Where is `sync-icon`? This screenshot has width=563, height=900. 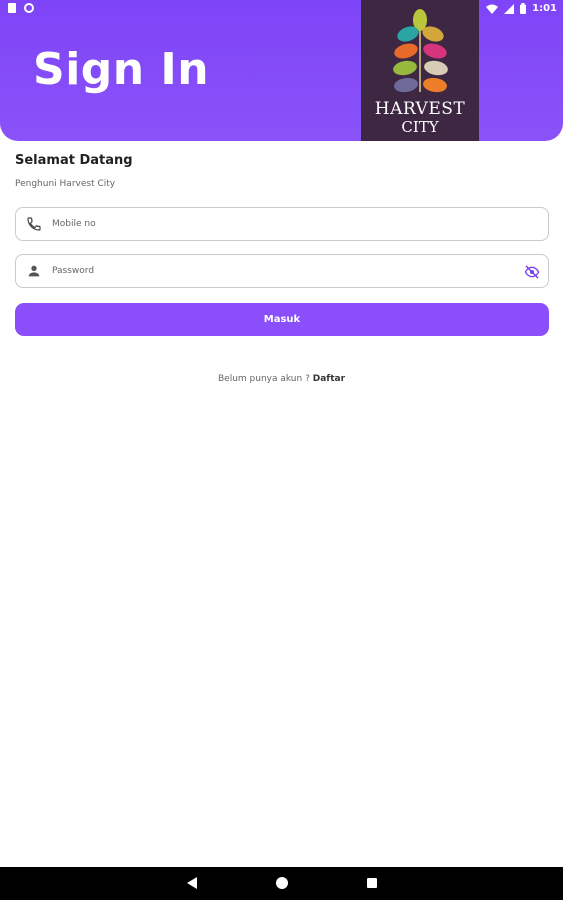
sync-icon is located at coordinates (29, 8).